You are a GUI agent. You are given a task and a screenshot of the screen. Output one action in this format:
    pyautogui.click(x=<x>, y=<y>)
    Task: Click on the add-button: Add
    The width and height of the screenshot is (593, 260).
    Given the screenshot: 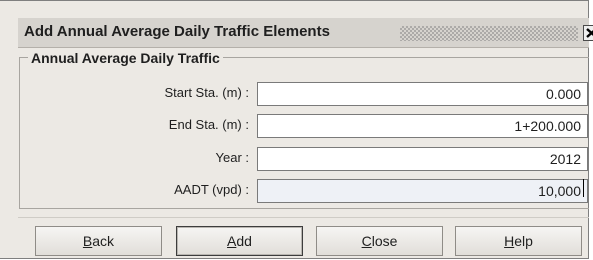 What is the action you would take?
    pyautogui.click(x=239, y=241)
    